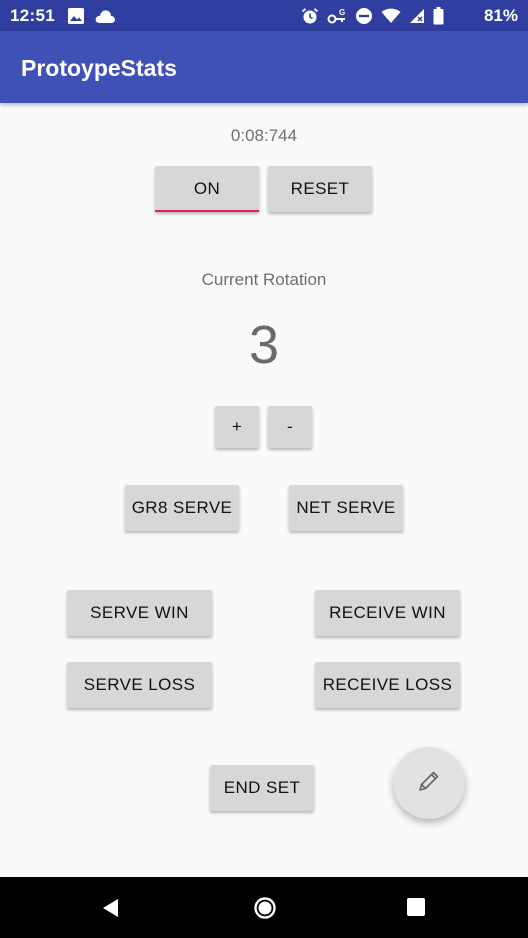 The image size is (528, 938). What do you see at coordinates (264, 67) in the screenshot?
I see `app-bar: ProtoypeStats` at bounding box center [264, 67].